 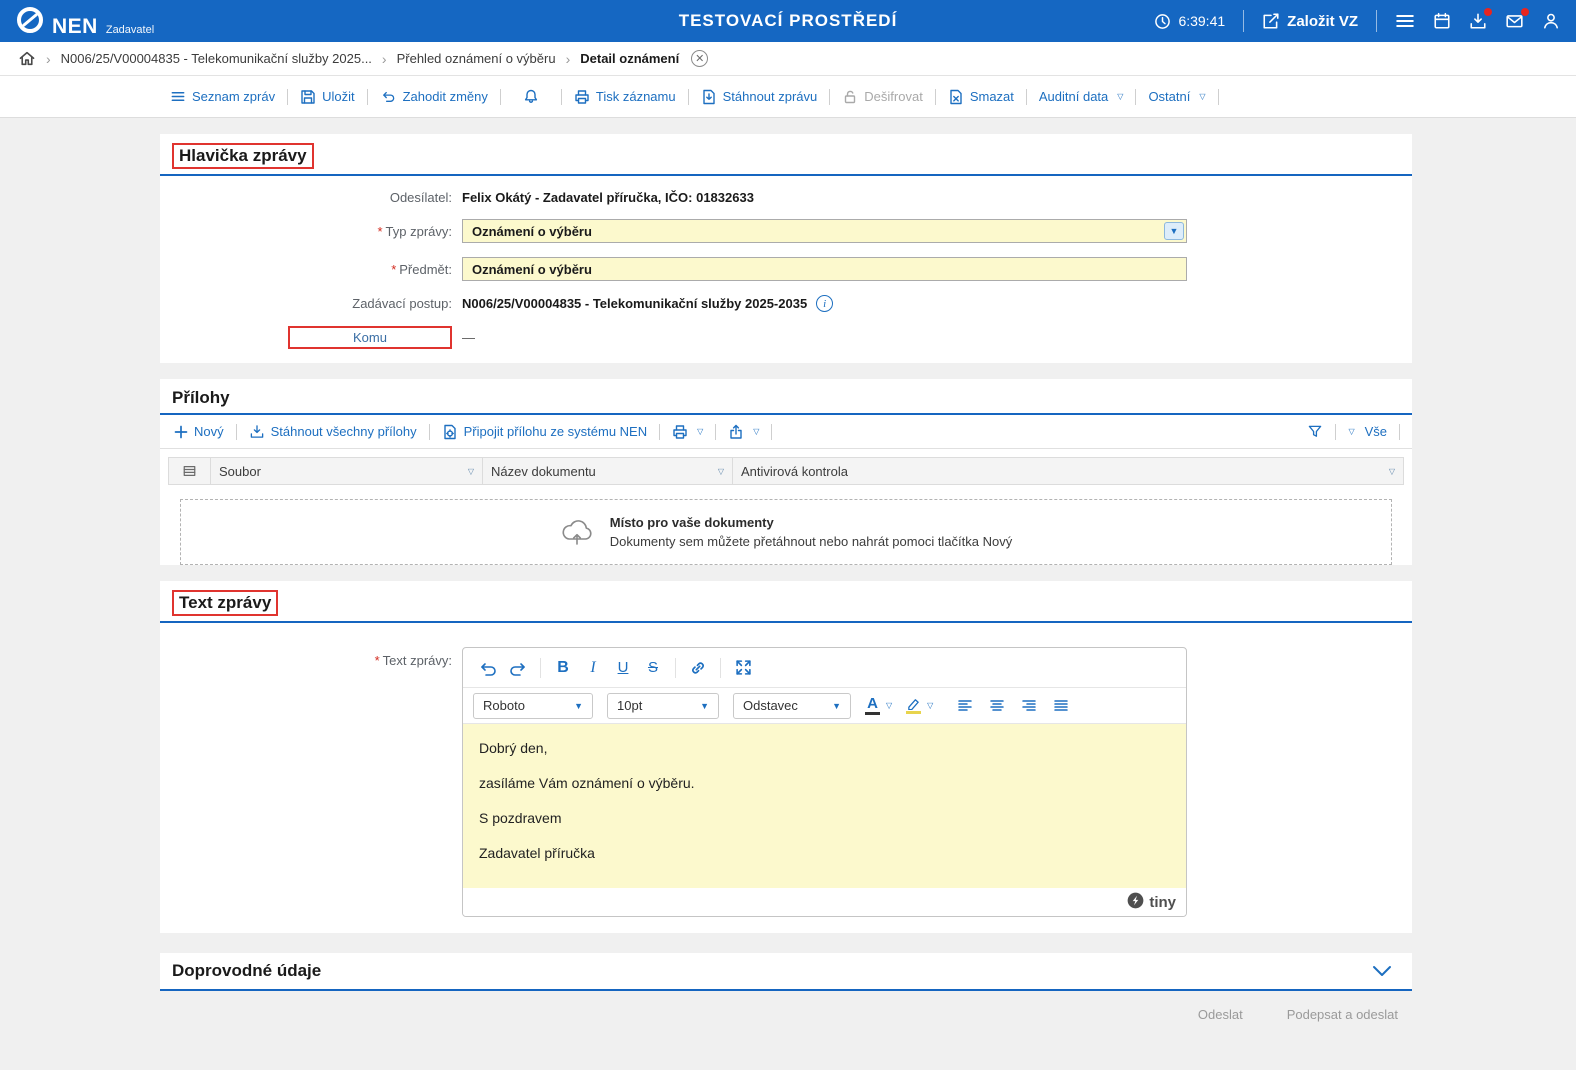 What do you see at coordinates (1405, 21) in the screenshot?
I see `main-menu-button` at bounding box center [1405, 21].